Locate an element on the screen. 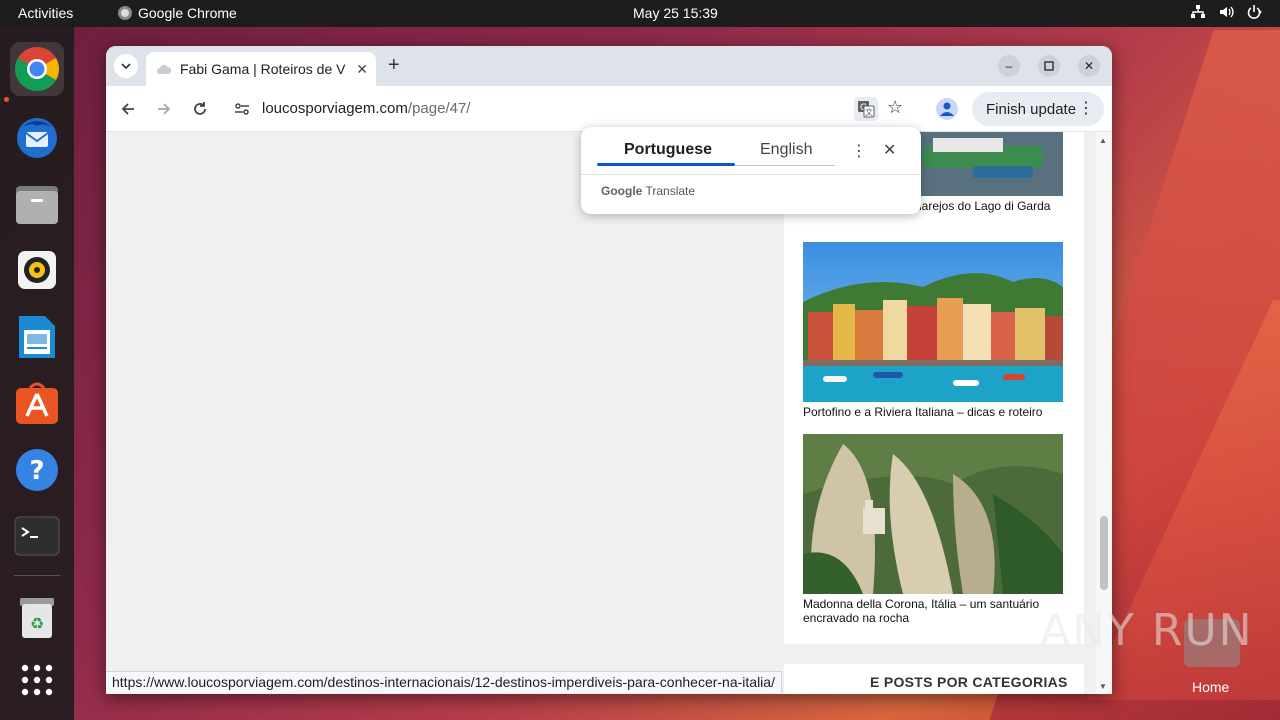 The height and width of the screenshot is (720, 1280). translate-button: G文 is located at coordinates (866, 109).